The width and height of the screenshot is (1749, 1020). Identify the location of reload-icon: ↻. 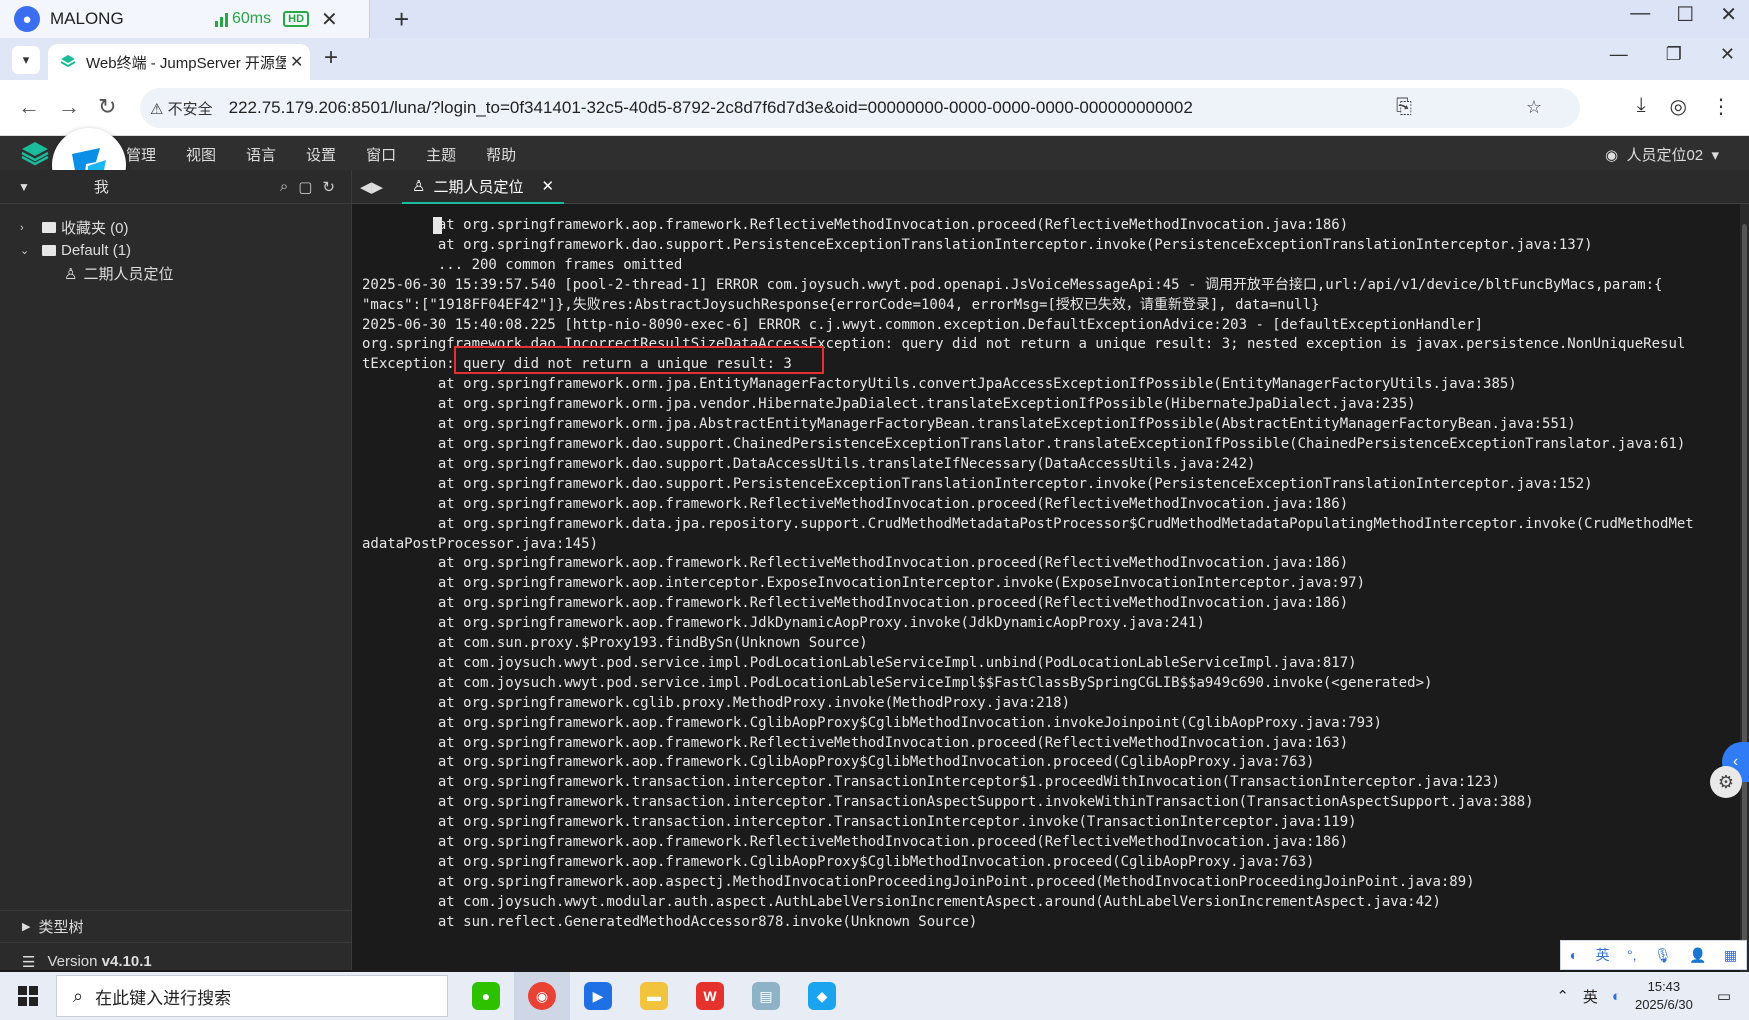
(107, 107).